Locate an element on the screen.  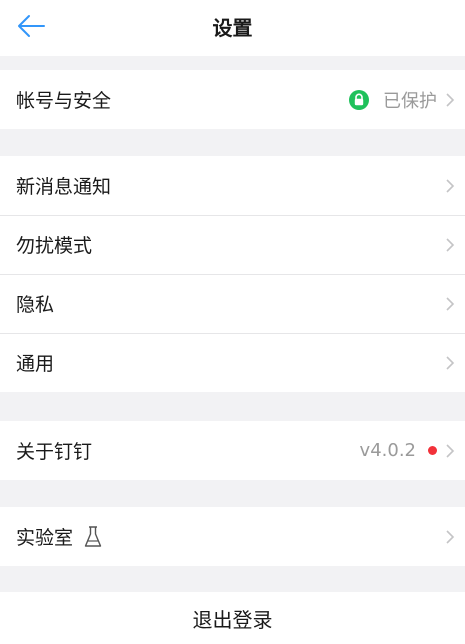
row-right: v4.0.2 is located at coordinates (407, 450).